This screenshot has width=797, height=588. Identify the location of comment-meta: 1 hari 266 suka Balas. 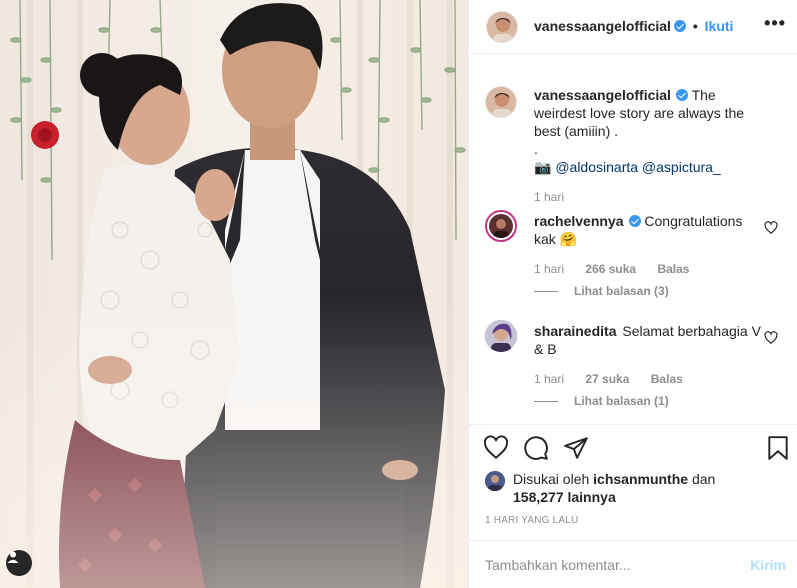
(620, 269).